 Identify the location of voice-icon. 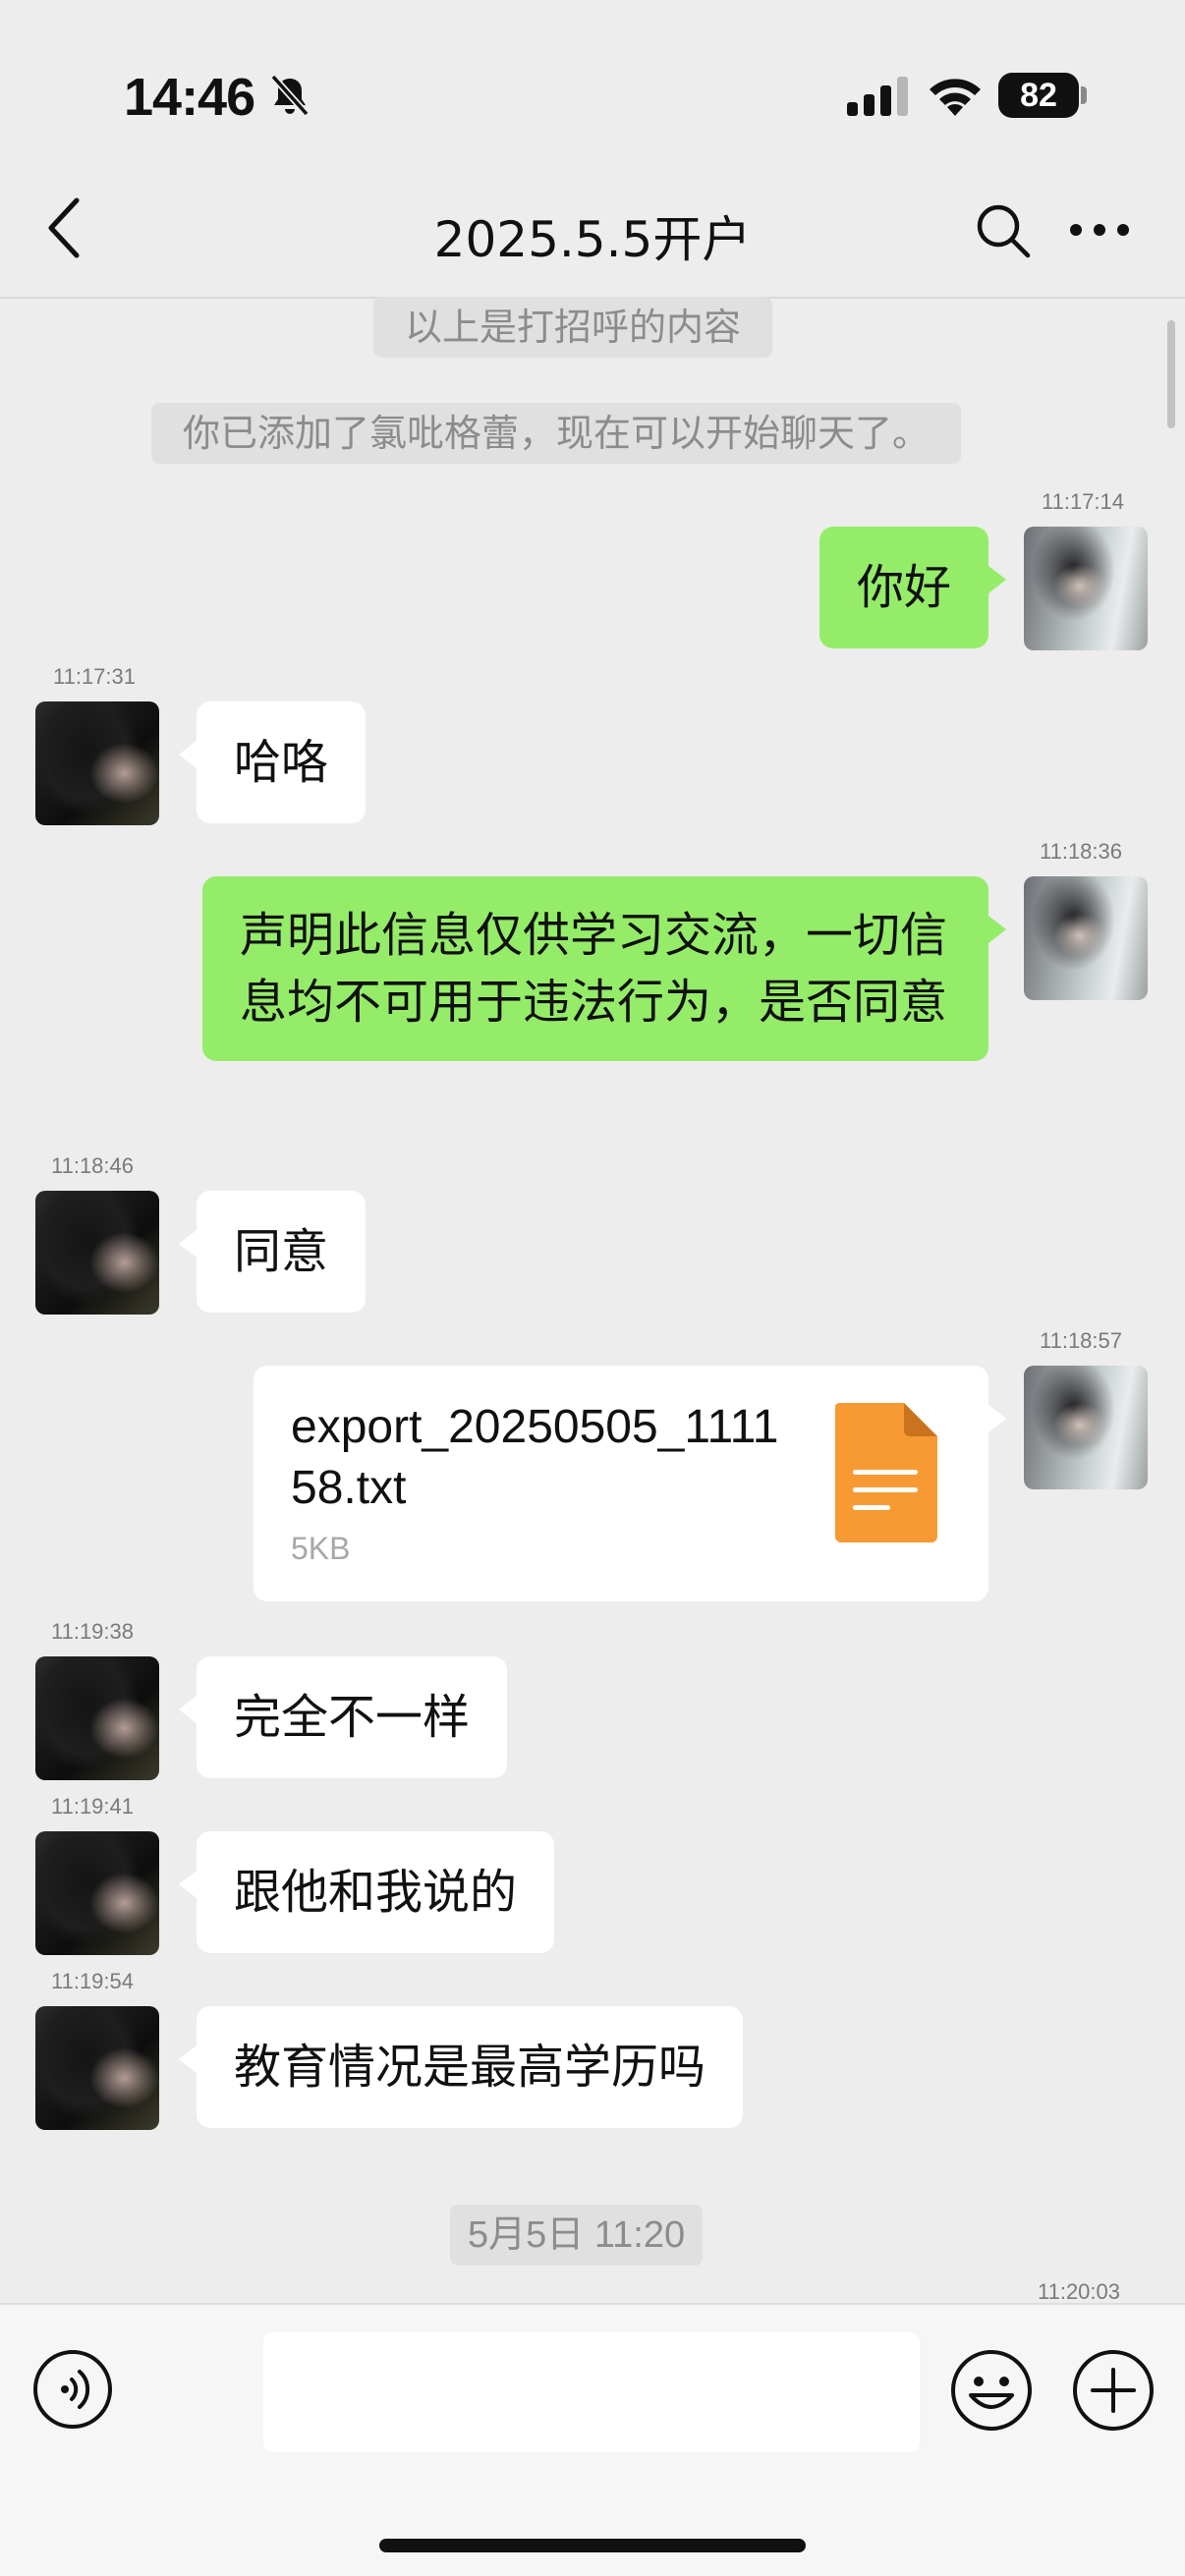
(73, 2389).